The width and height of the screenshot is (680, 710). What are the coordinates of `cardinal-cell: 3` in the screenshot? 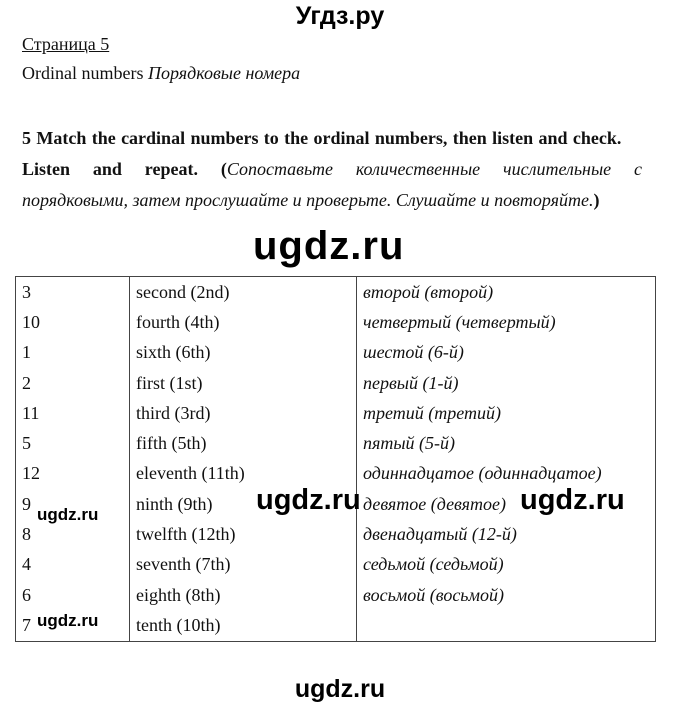 It's located at (26, 291).